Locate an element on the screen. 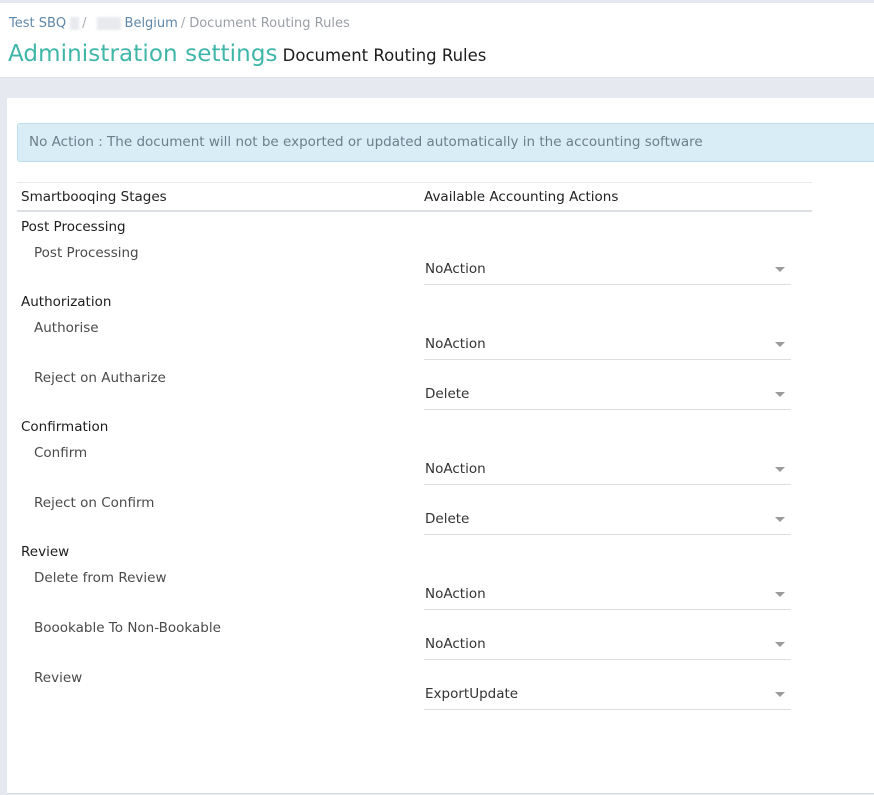 This screenshot has height=795, width=874. group-title: Confirmation is located at coordinates (65, 427).